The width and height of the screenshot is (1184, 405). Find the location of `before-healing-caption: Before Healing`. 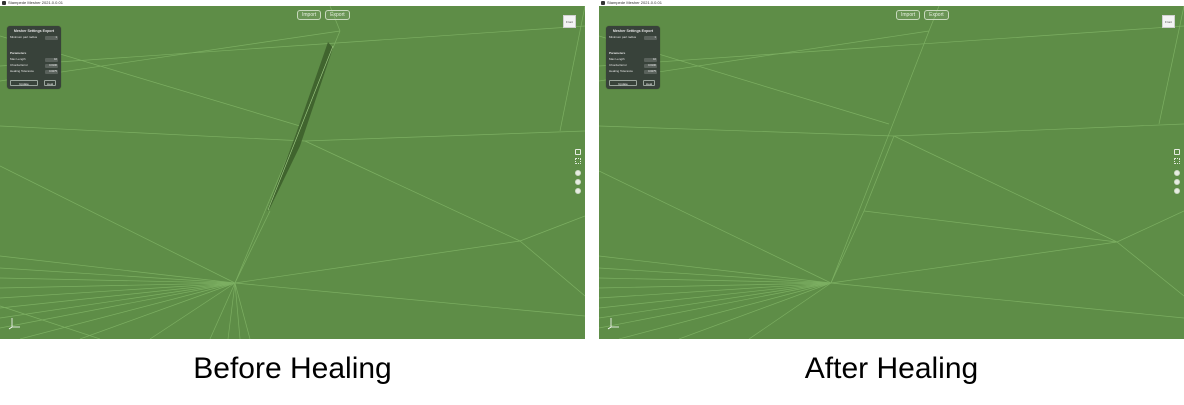

before-healing-caption: Before Healing is located at coordinates (292, 368).